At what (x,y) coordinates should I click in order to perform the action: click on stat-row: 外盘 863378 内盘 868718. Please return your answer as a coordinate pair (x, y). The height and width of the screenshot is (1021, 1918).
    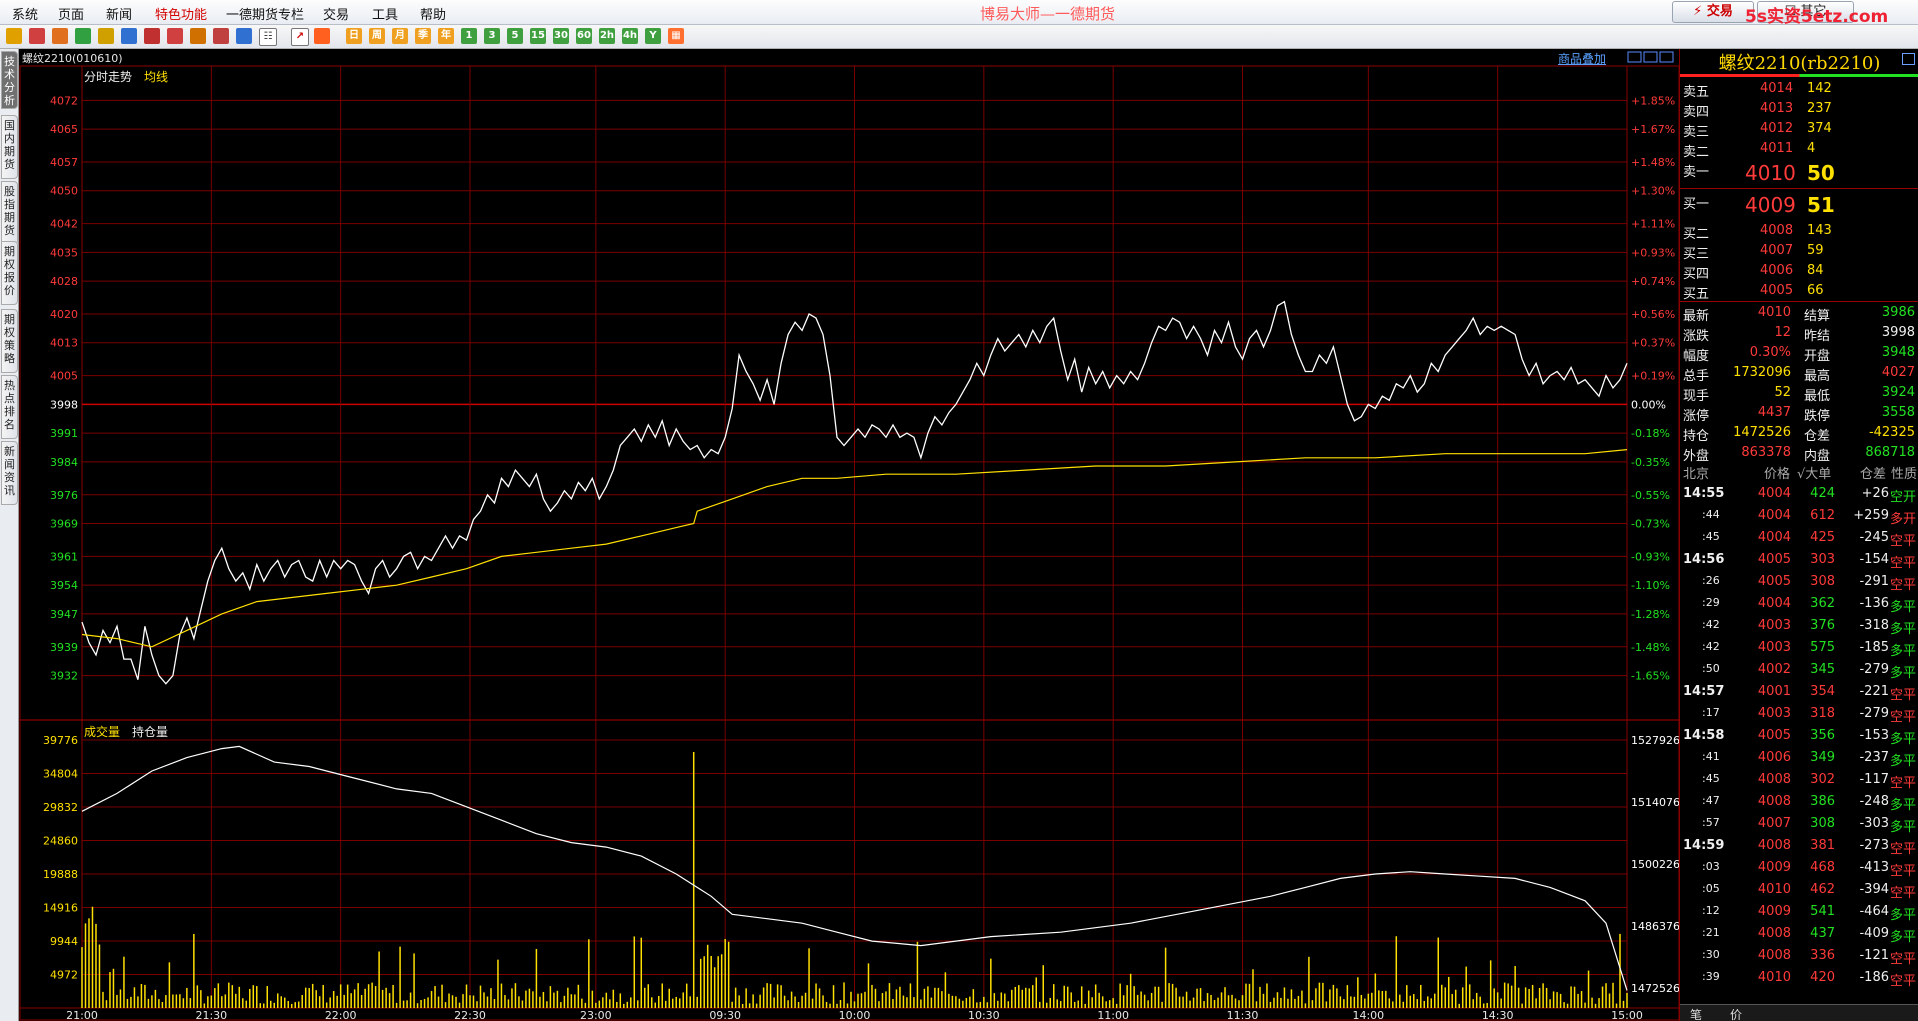
    Looking at the image, I should click on (1799, 453).